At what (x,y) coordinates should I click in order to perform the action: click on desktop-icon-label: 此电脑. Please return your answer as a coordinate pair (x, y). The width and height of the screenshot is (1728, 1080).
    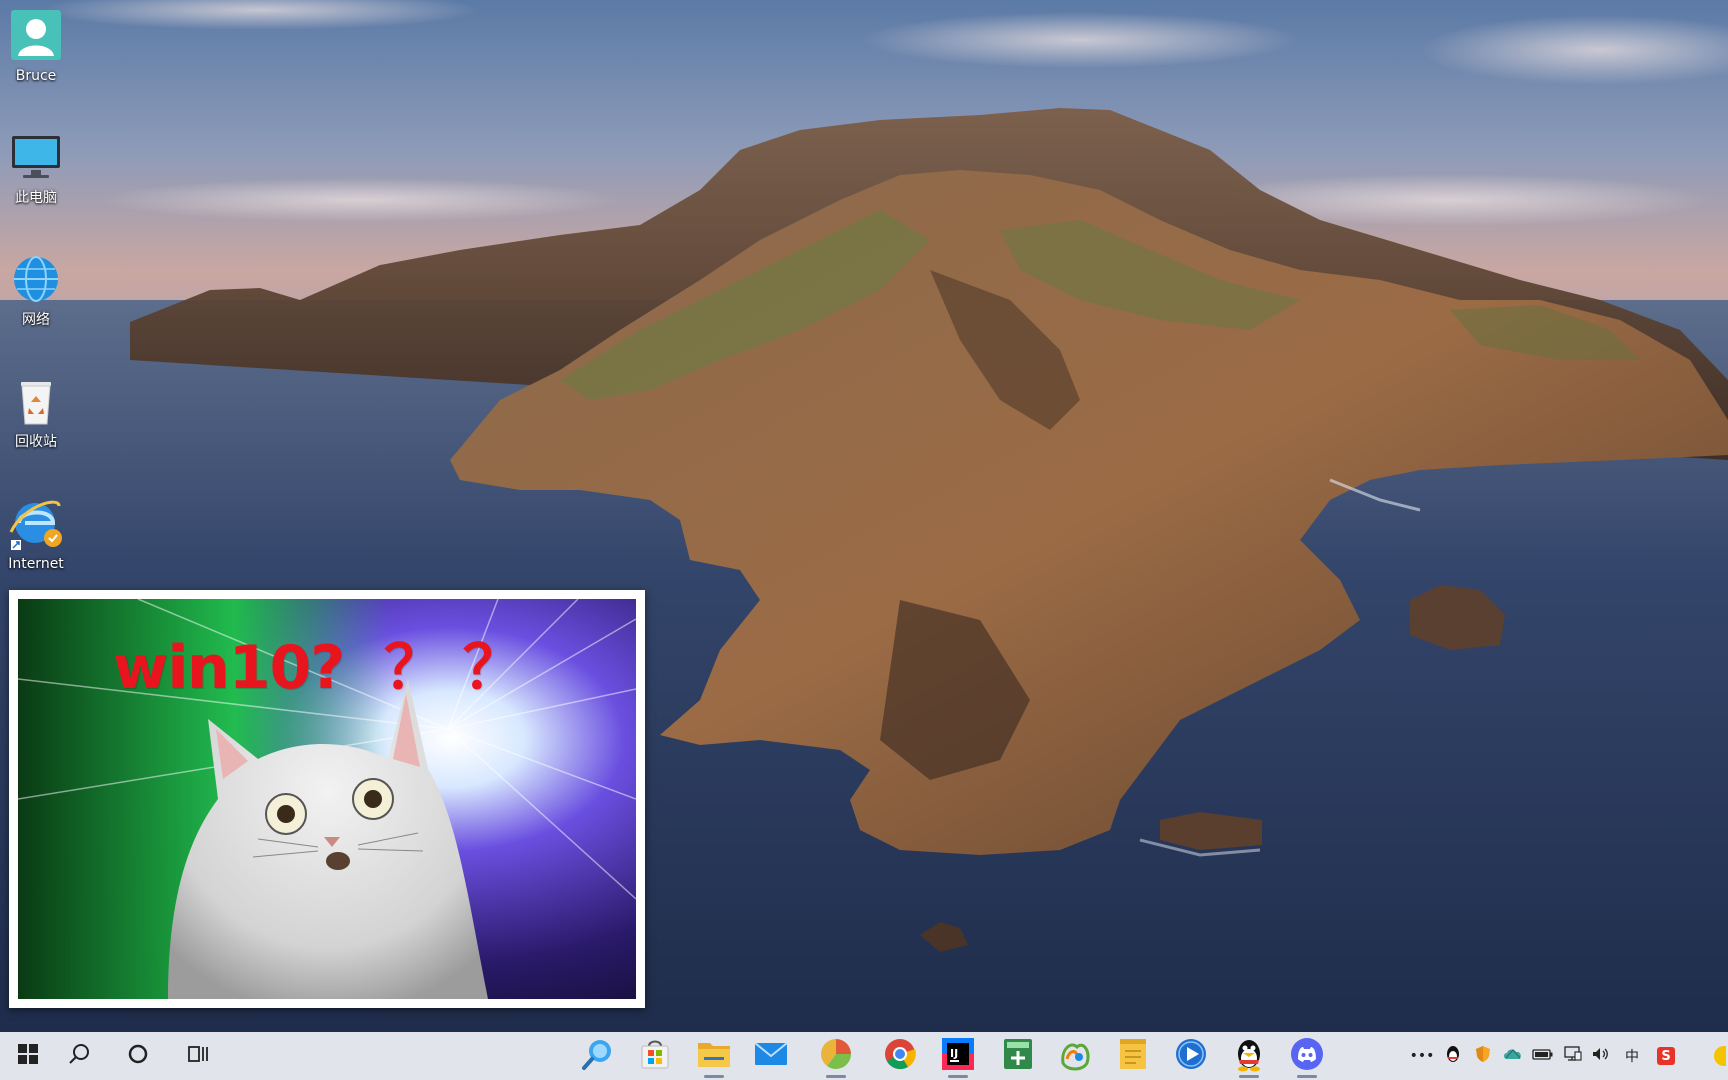
    Looking at the image, I should click on (36, 198).